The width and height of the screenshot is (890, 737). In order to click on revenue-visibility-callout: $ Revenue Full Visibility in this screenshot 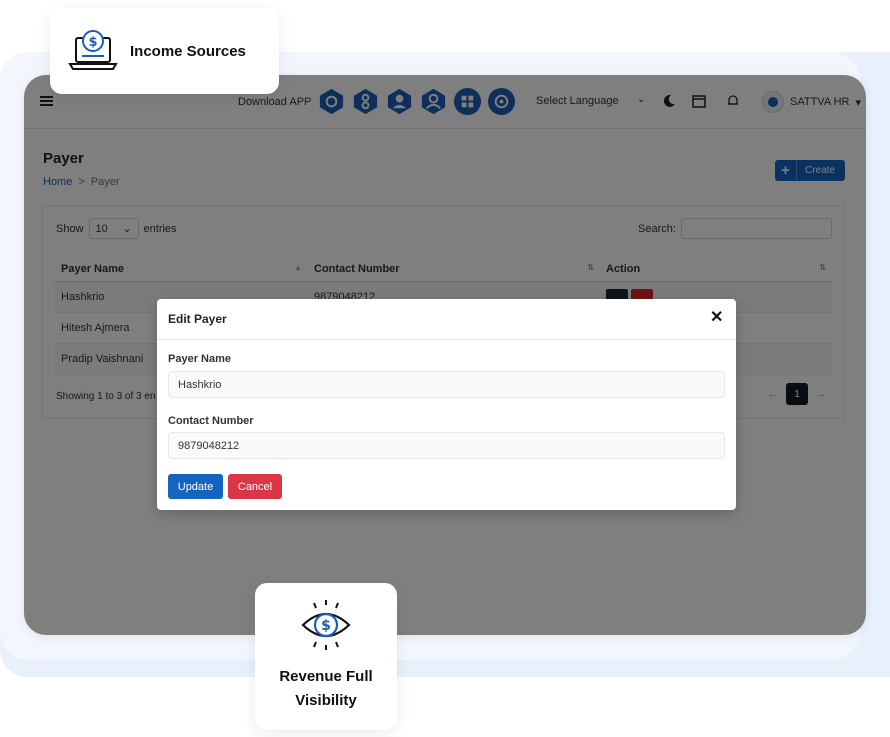, I will do `click(326, 656)`.